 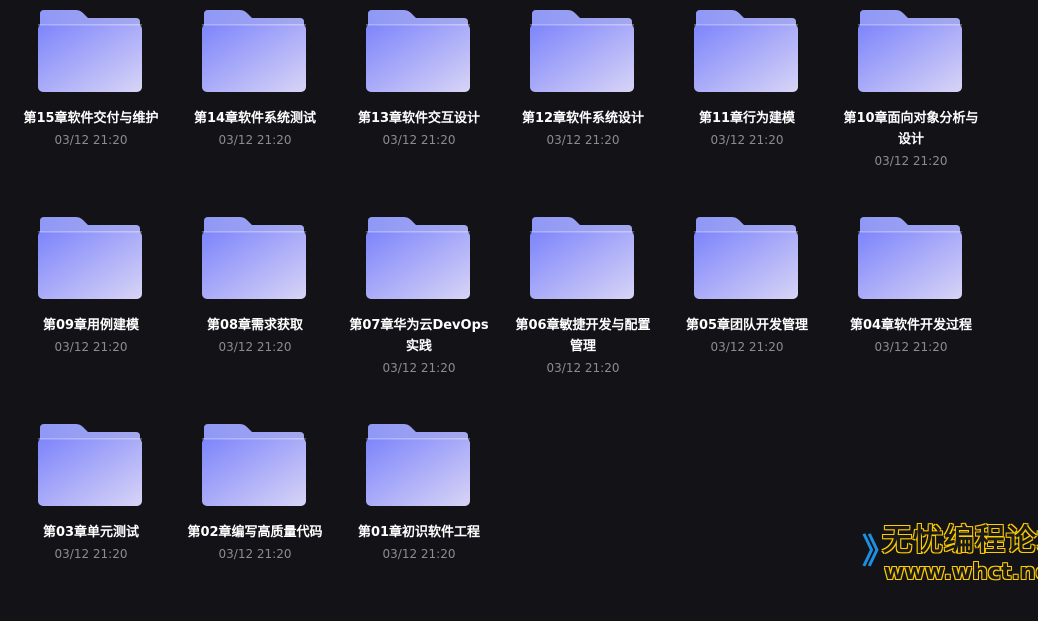 I want to click on folder-name: 第01章初识软件工程 03/12 21:20, so click(x=419, y=543).